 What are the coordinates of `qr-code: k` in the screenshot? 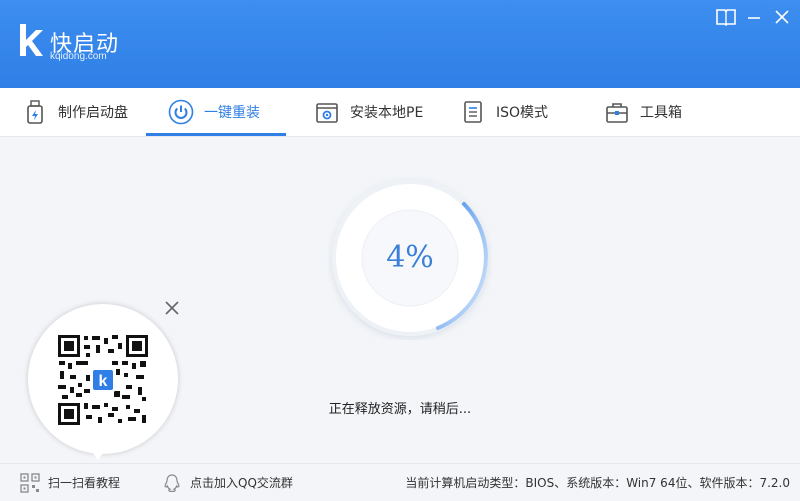 It's located at (103, 380).